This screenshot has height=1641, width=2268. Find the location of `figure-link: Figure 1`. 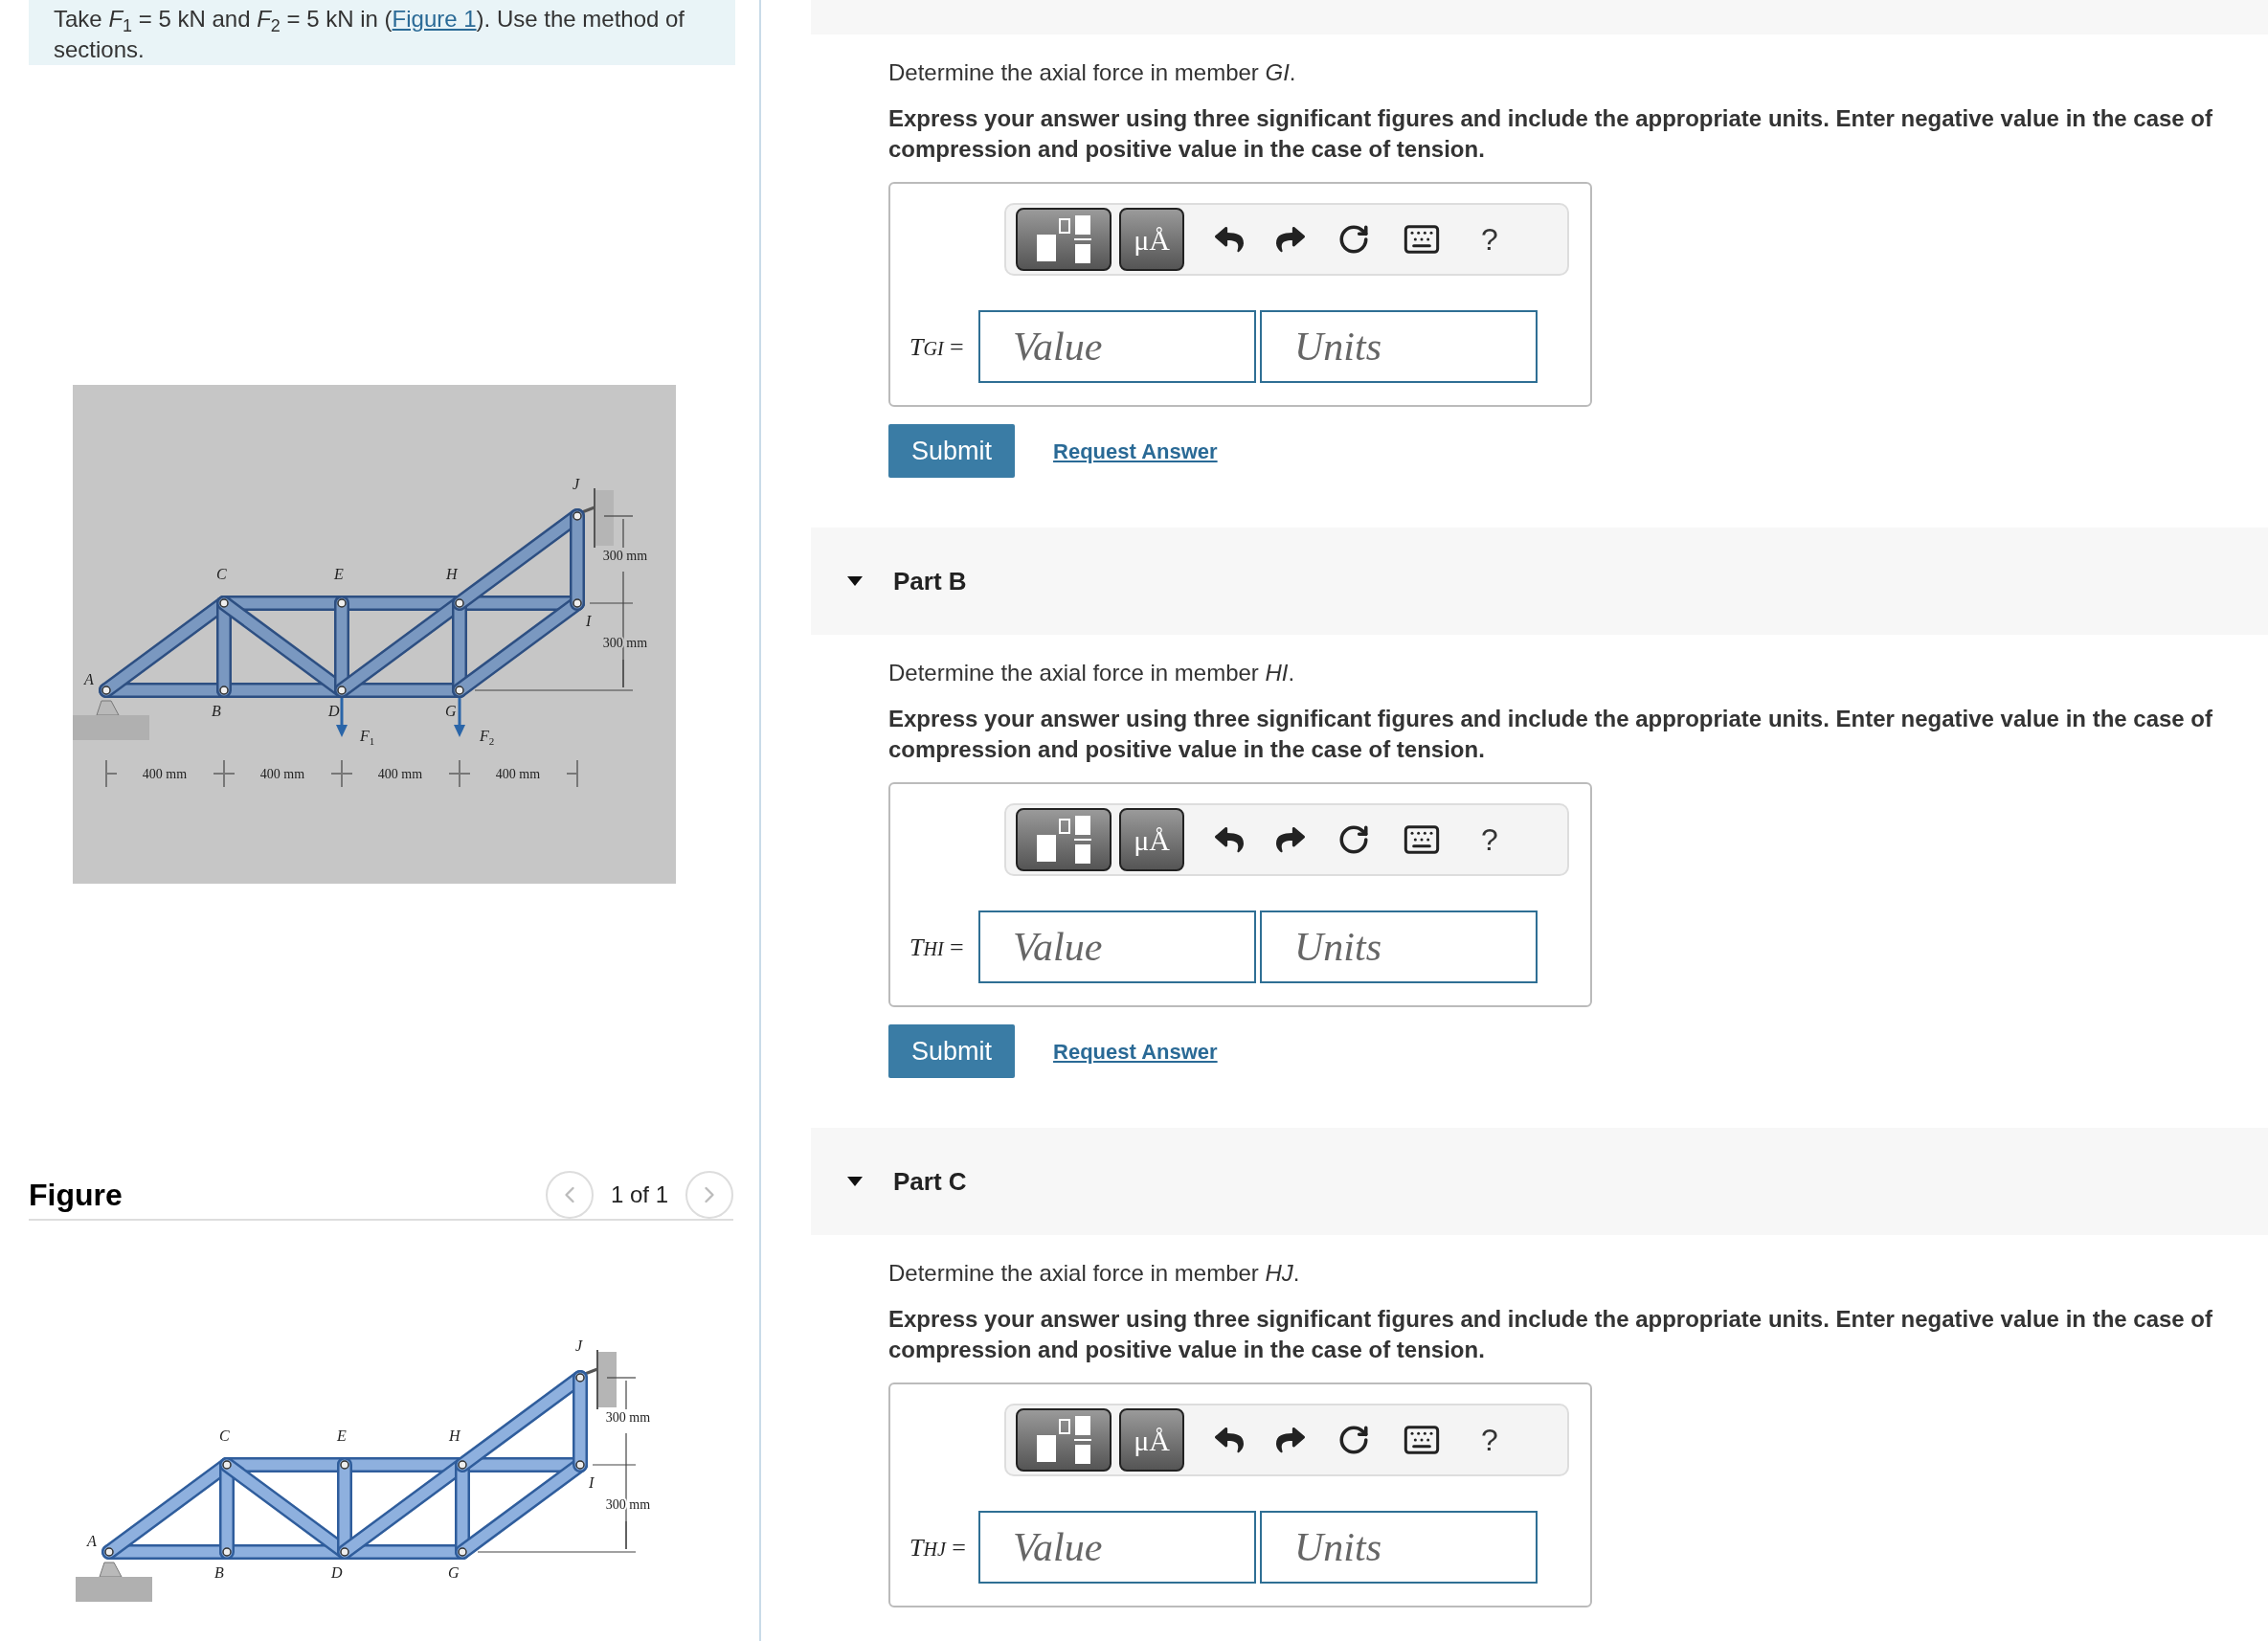

figure-link: Figure 1 is located at coordinates (434, 19).